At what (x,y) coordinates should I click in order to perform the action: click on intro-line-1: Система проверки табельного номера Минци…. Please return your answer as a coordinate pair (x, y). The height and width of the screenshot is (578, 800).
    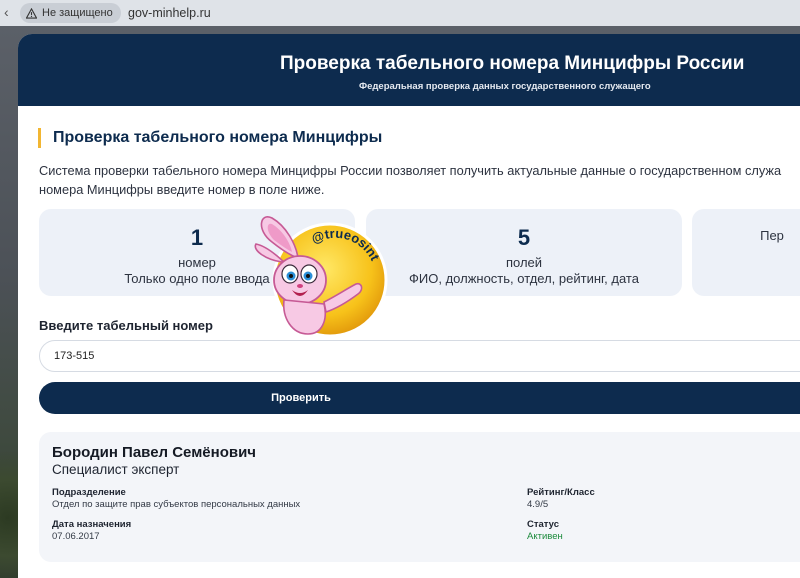
    Looking at the image, I should click on (410, 170).